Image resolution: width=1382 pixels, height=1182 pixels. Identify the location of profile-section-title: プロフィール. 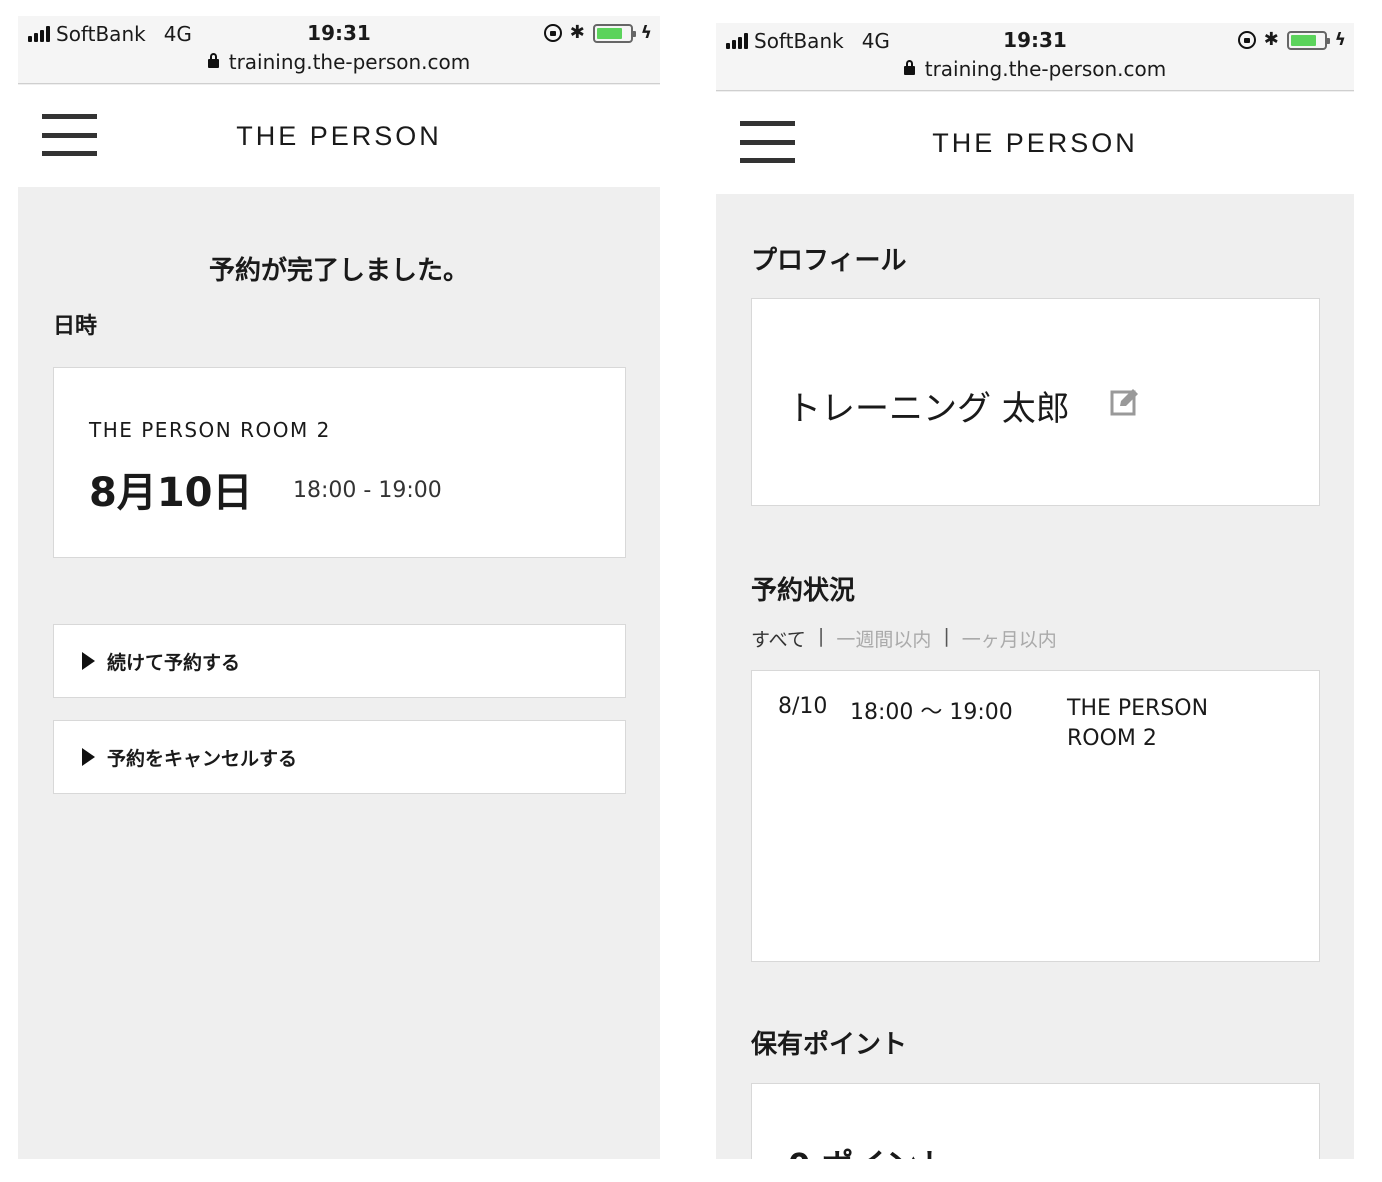
(829, 261).